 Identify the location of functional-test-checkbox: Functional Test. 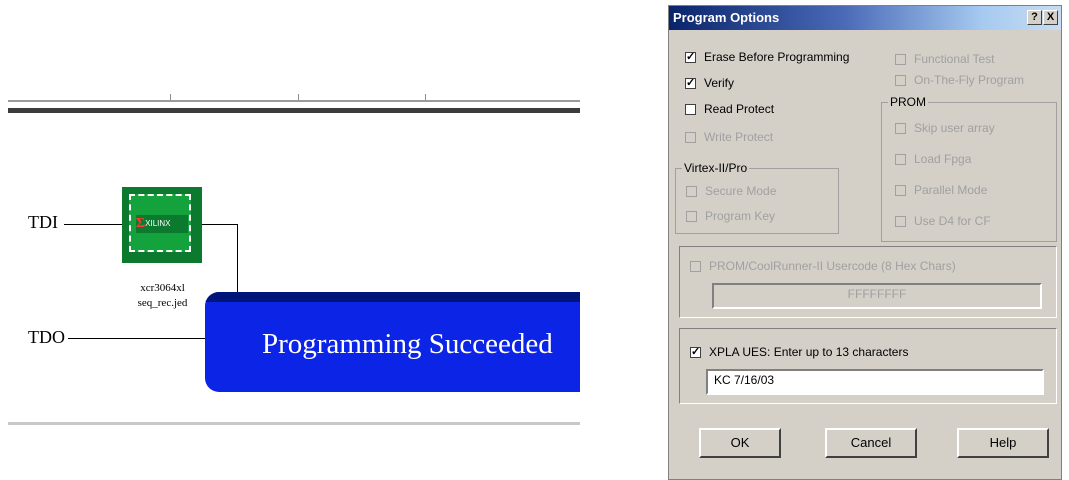
(945, 59).